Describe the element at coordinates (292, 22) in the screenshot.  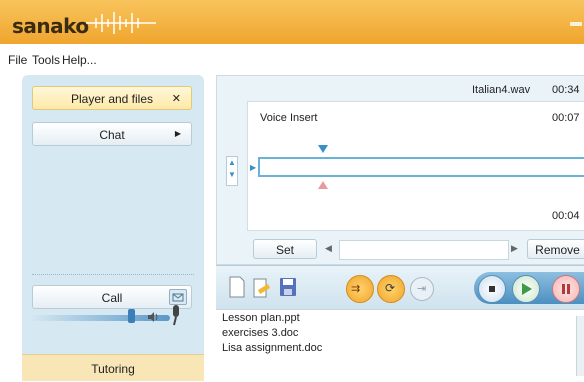
I see `title-bar: sanako` at that location.